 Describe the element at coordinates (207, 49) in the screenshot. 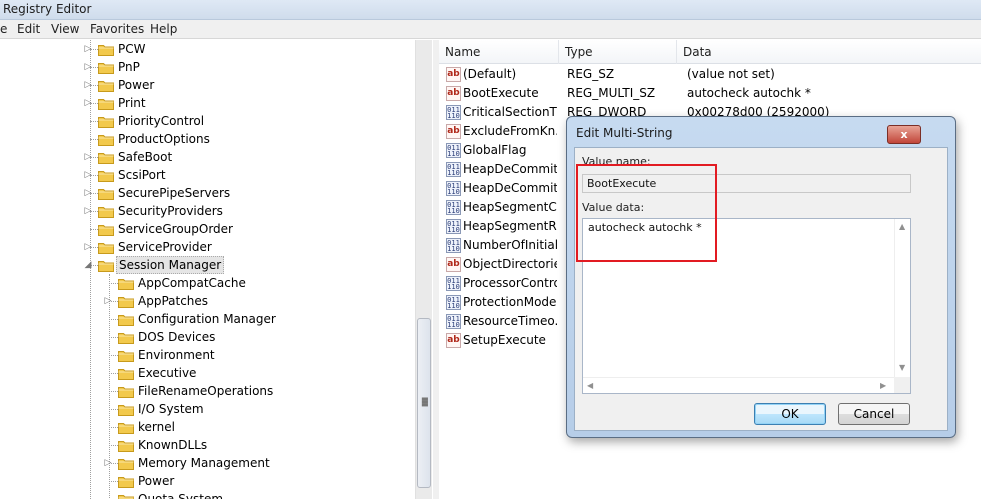

I see `tree-item: ▷ PCW` at that location.